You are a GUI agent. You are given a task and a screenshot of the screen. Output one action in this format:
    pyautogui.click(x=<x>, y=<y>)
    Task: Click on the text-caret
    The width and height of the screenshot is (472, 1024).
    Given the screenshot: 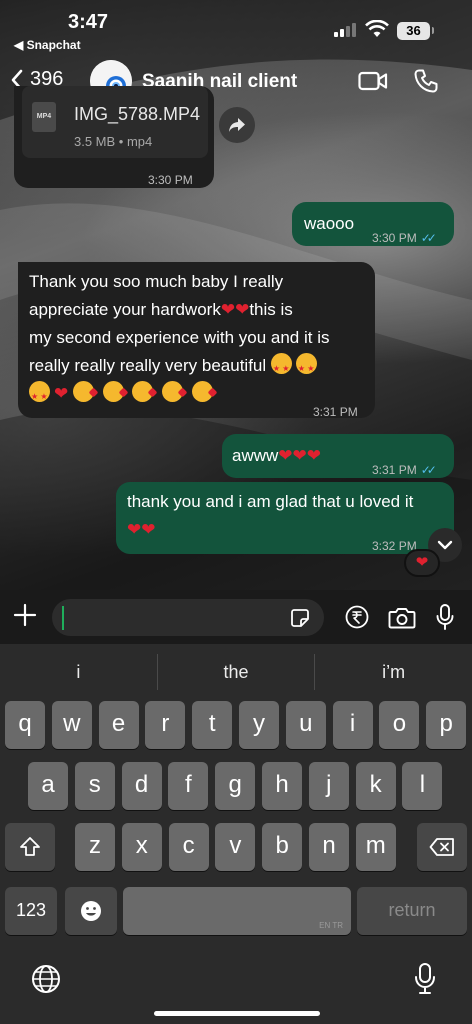 What is the action you would take?
    pyautogui.click(x=63, y=618)
    